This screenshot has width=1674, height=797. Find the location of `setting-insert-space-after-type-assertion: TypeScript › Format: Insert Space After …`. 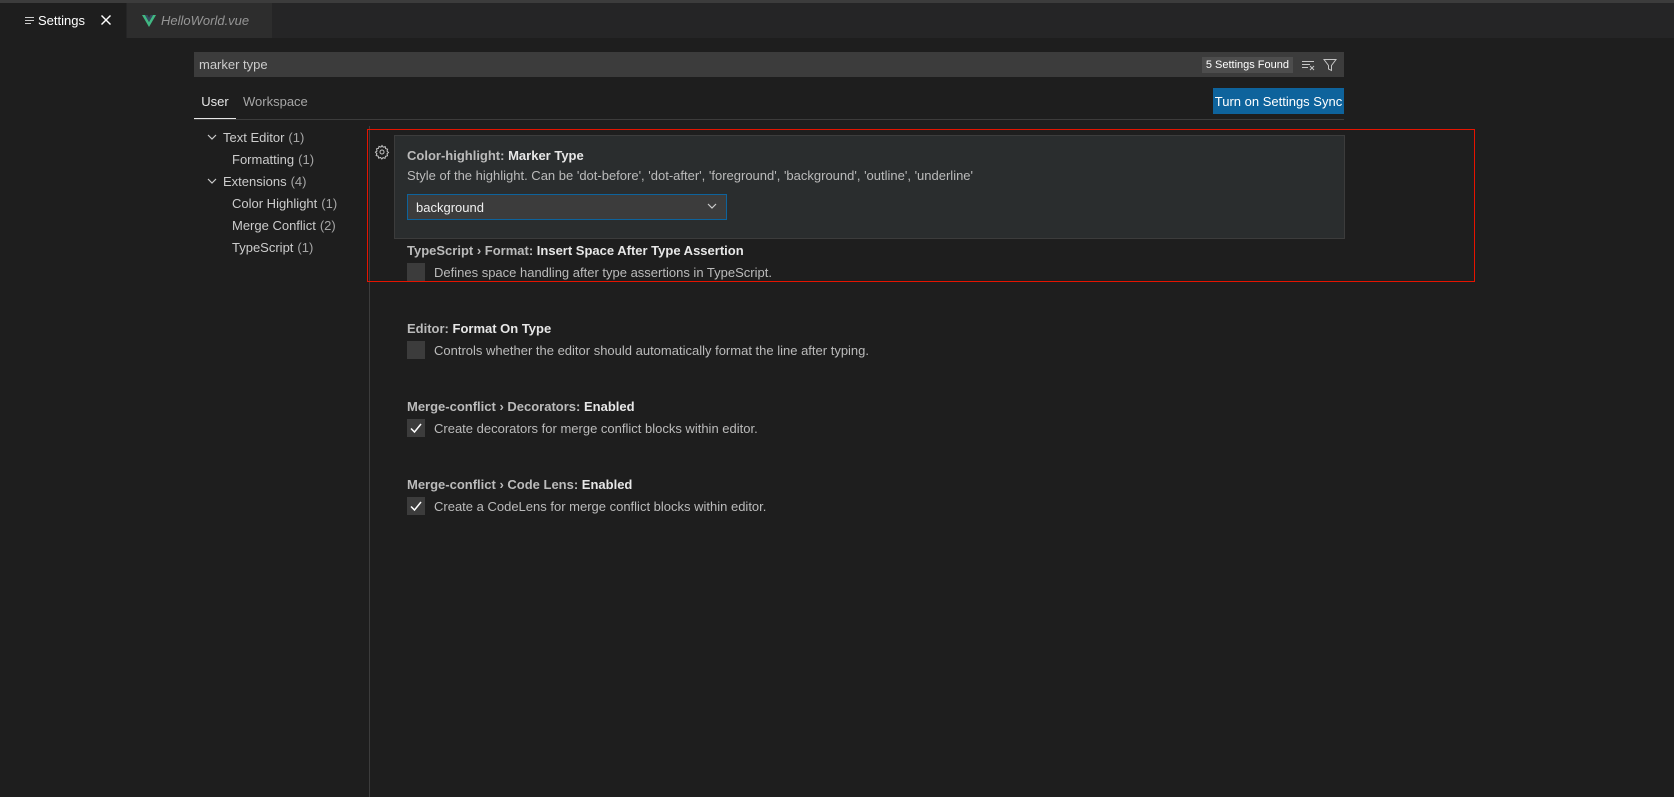

setting-insert-space-after-type-assertion: TypeScript › Format: Insert Space After … is located at coordinates (877, 262).